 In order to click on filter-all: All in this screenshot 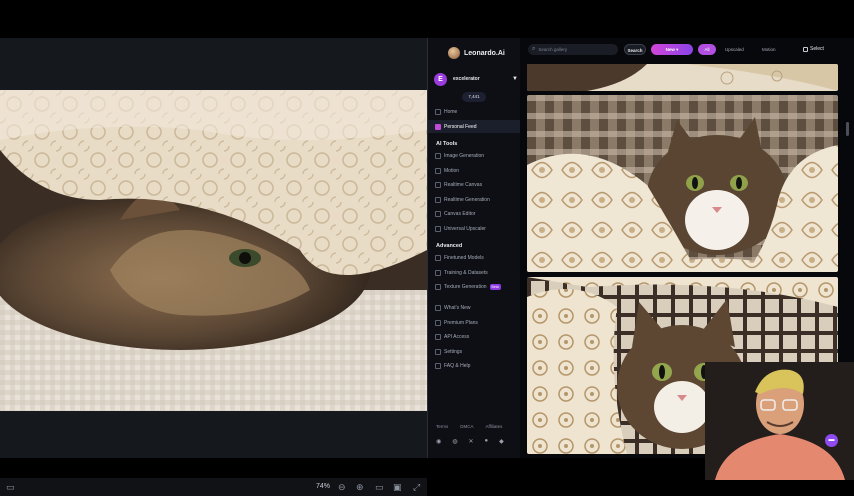, I will do `click(707, 49)`.